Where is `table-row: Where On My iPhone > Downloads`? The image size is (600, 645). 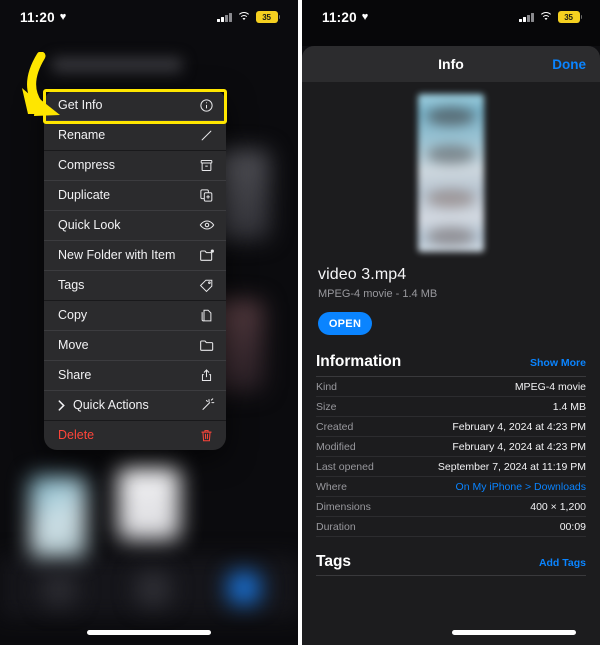 table-row: Where On My iPhone > Downloads is located at coordinates (451, 487).